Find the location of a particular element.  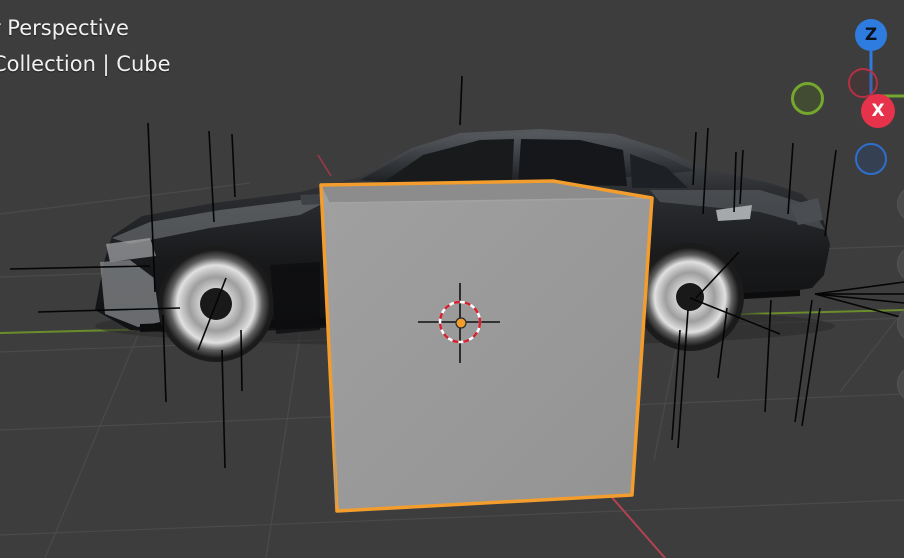

viewport-collection-label: Collection | Cube is located at coordinates (85, 64).